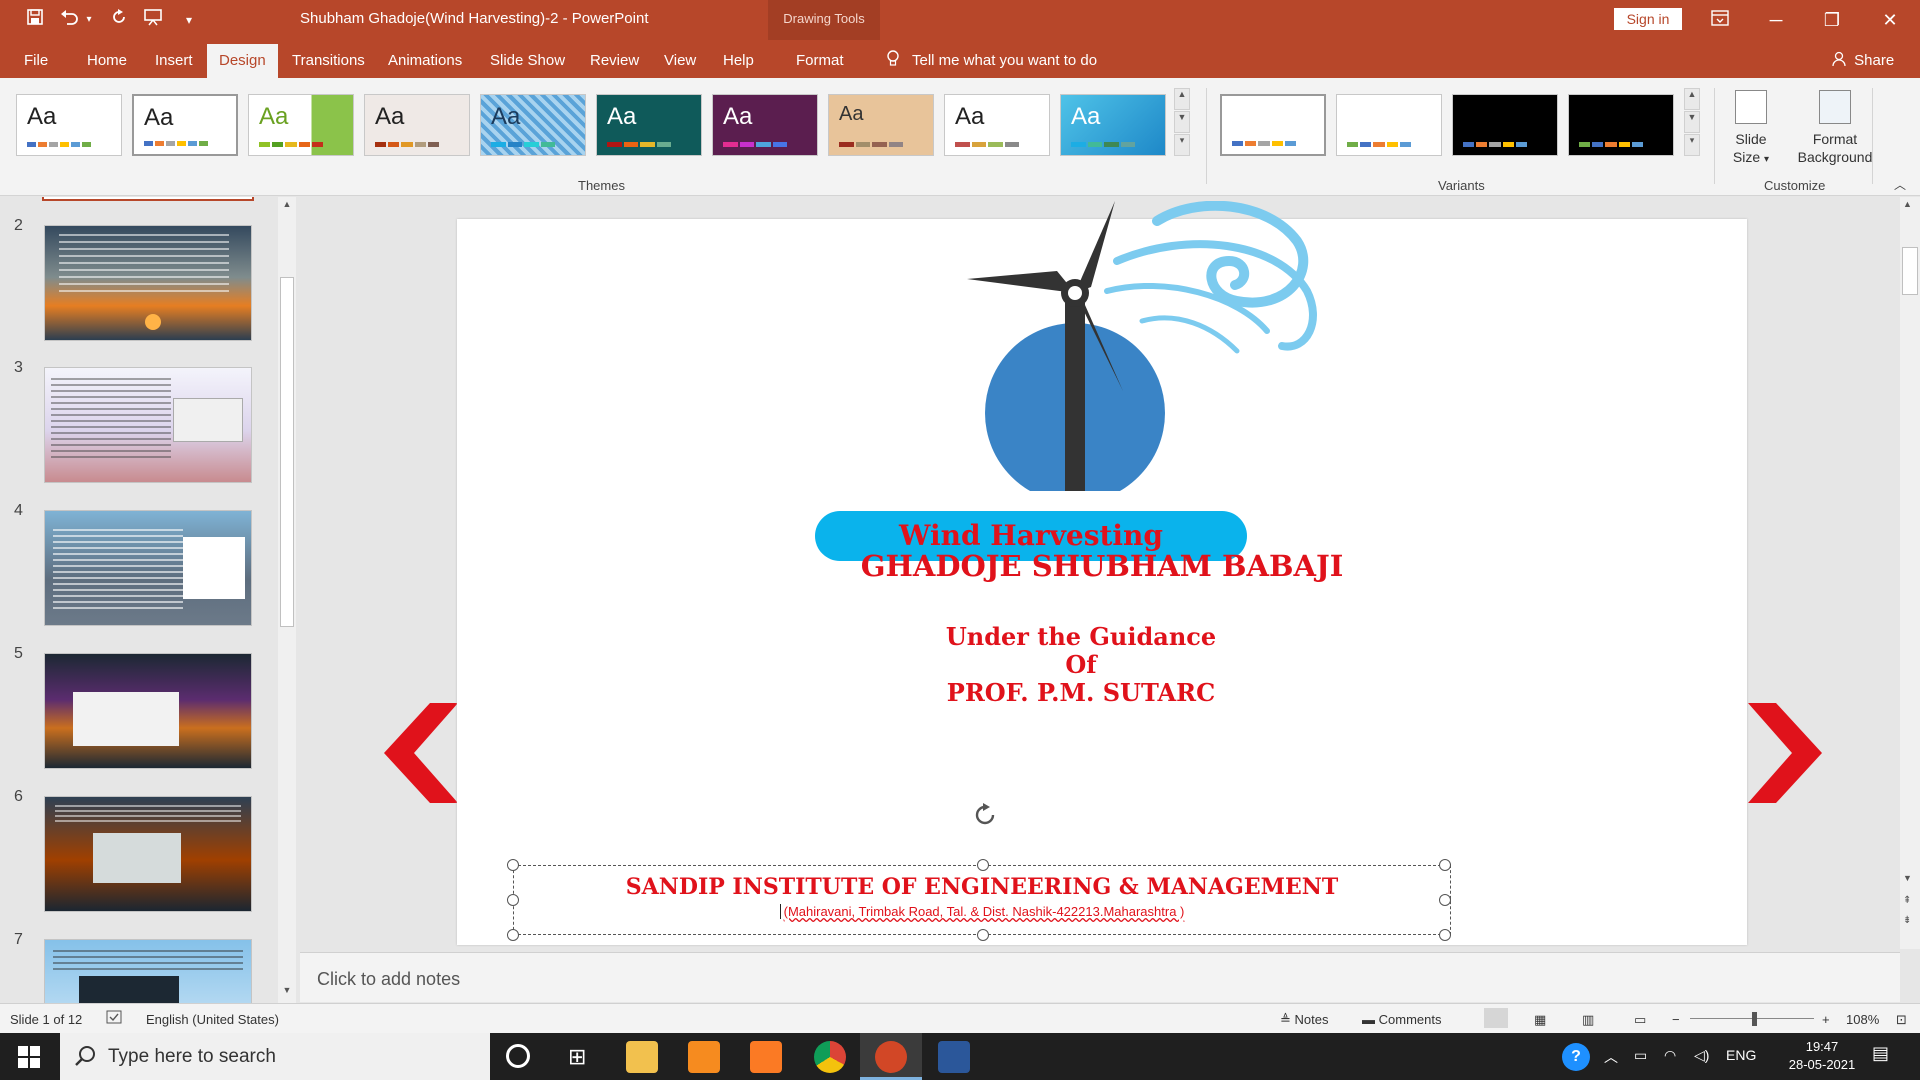  I want to click on show-hidden-icons-icon: ︿, so click(1611, 1057).